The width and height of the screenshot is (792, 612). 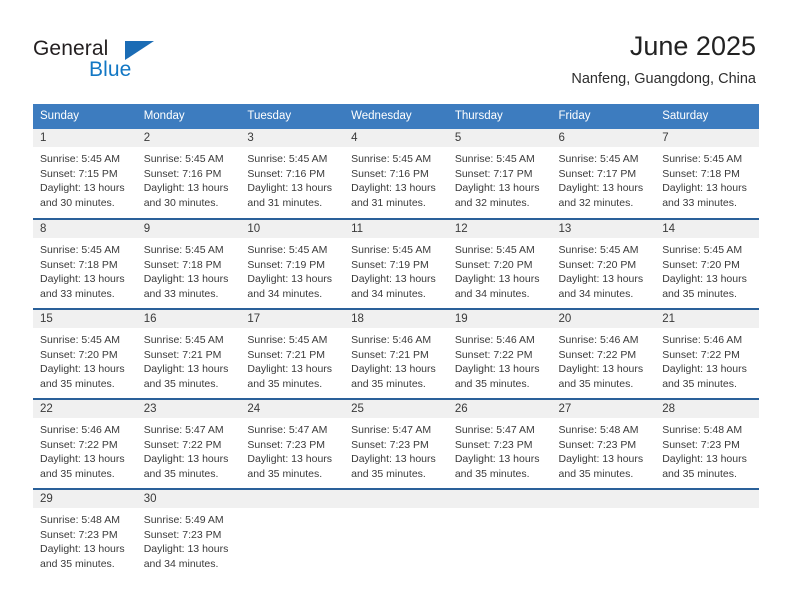 I want to click on title-block: June 2025 Nanfeng, Guangdong, China, so click(x=663, y=59).